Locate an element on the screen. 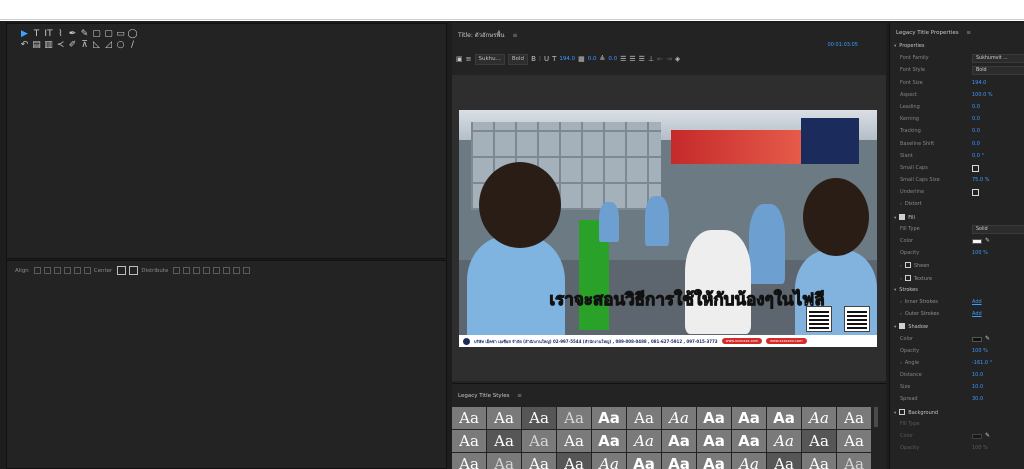 The image size is (1024, 469). arc-tool-icon: ◿ is located at coordinates (108, 45).